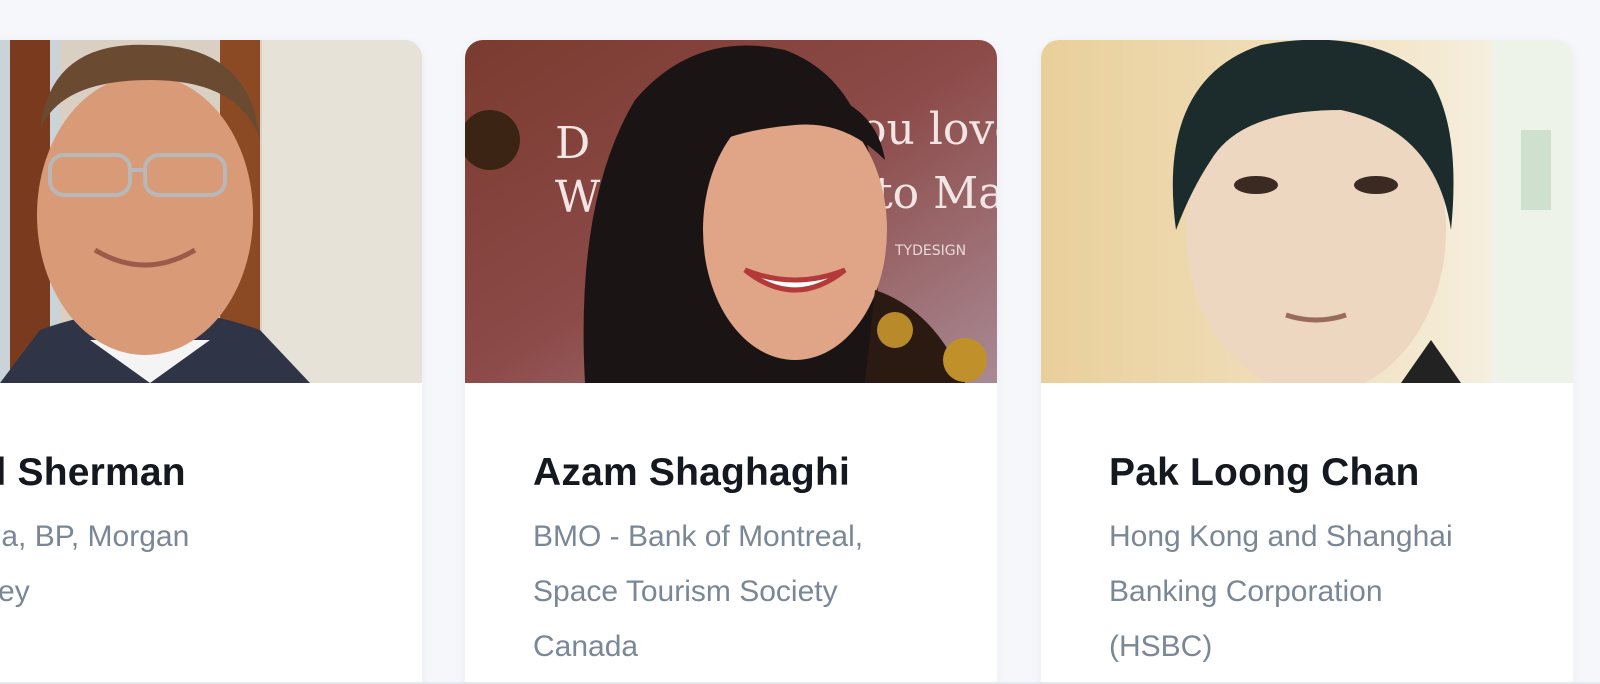  I want to click on speaker-organization-line: Canada, so click(586, 646).